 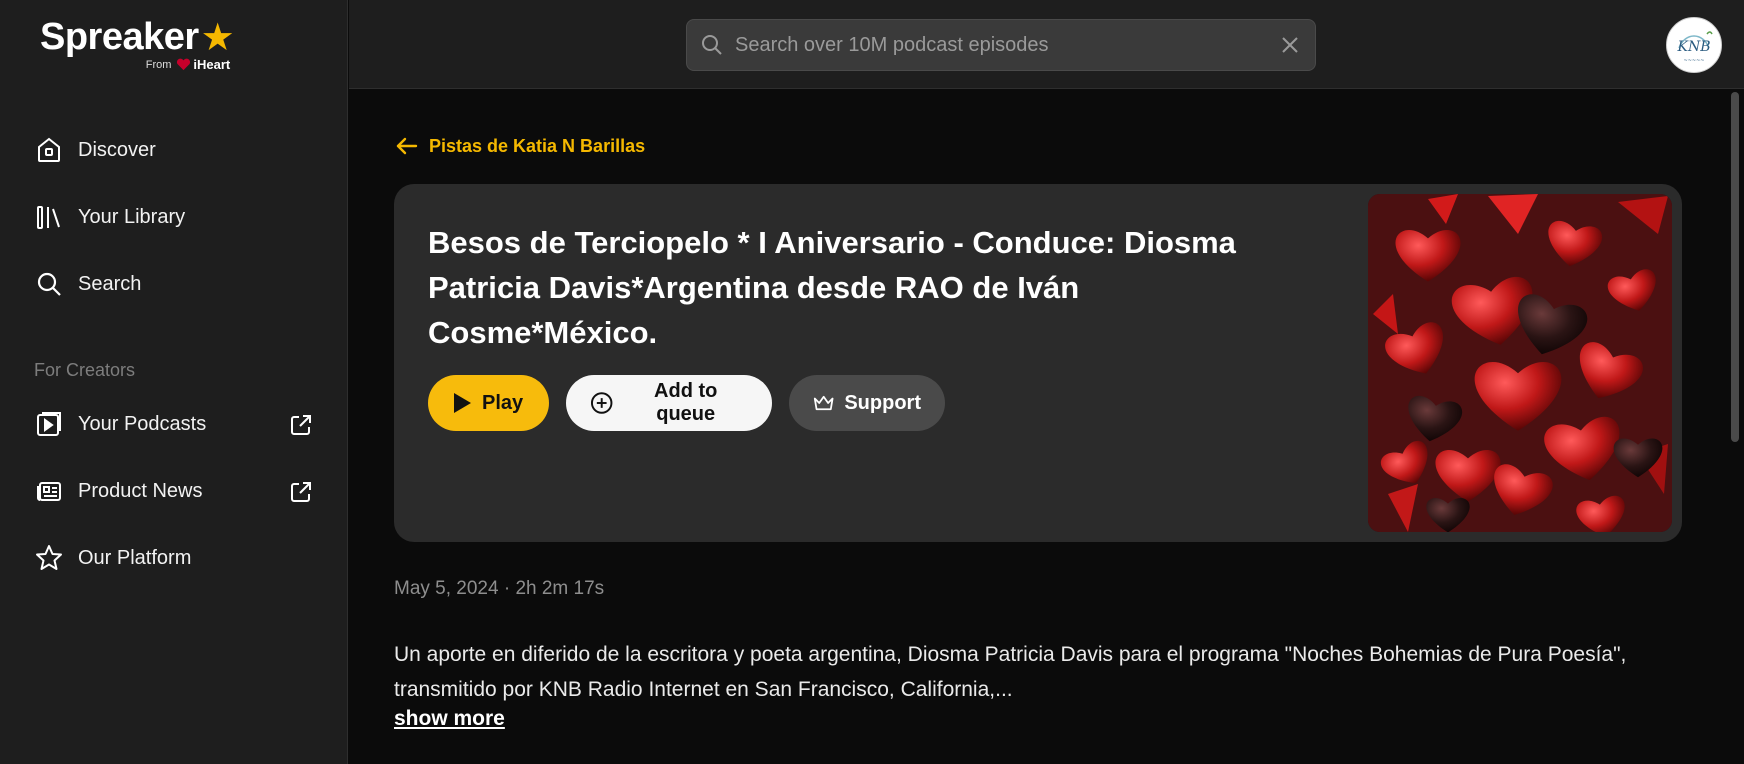 I want to click on sidebar-item-label: Our Platform, so click(x=135, y=557).